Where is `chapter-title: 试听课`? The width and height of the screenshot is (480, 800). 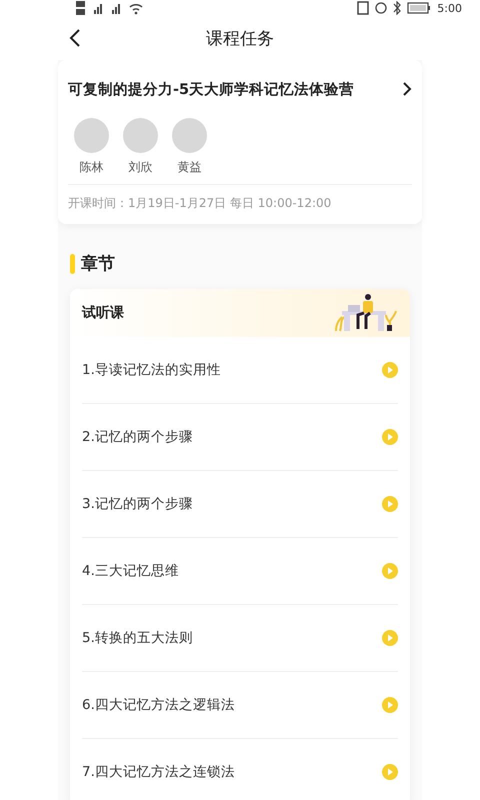 chapter-title: 试听课 is located at coordinates (103, 313).